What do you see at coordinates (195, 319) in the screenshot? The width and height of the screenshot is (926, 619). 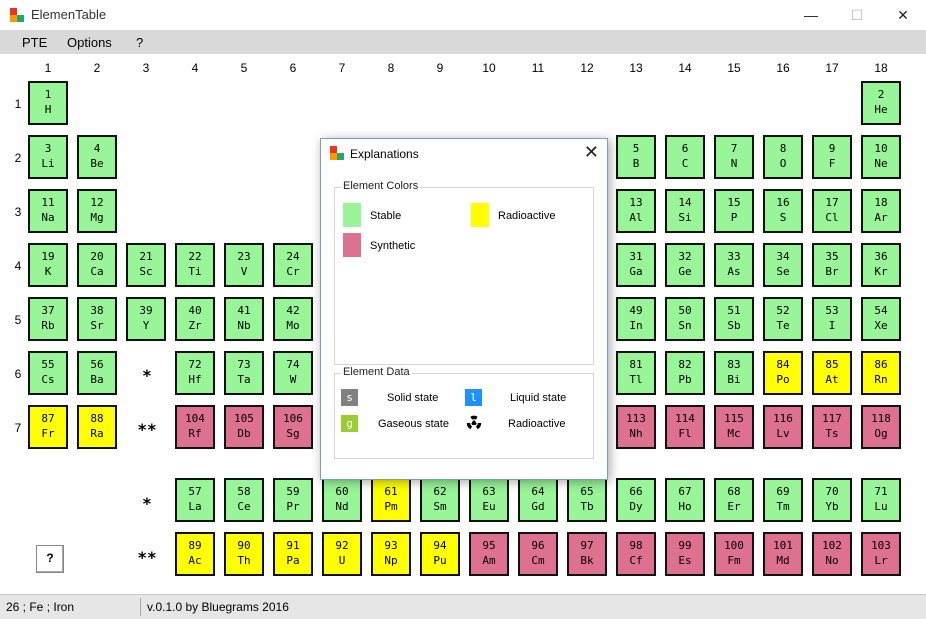 I see `element-cell-zr: 40 Zr` at bounding box center [195, 319].